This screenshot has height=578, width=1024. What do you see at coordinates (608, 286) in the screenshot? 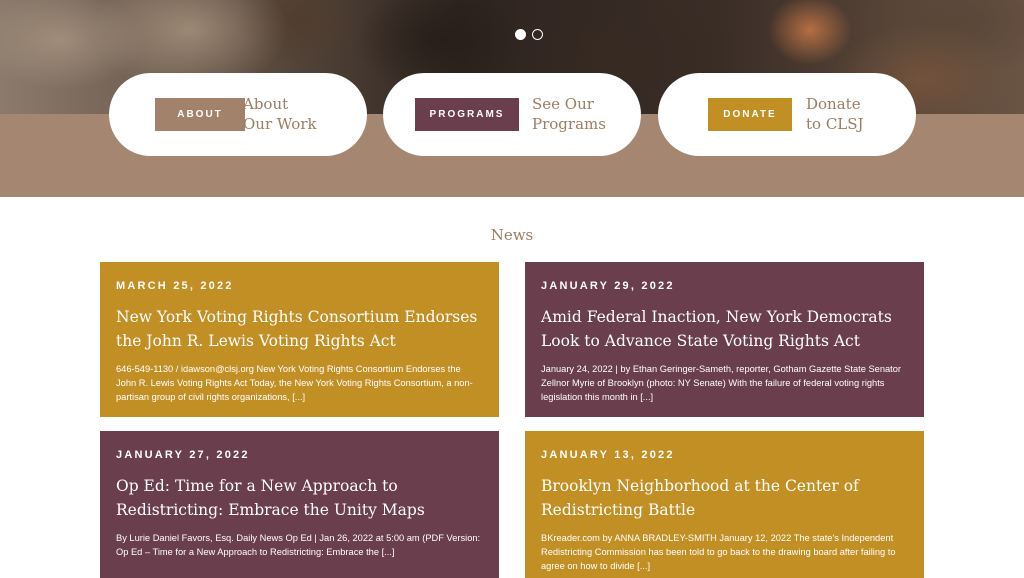
I see `news-card-date: JANUARY 29, 2022` at bounding box center [608, 286].